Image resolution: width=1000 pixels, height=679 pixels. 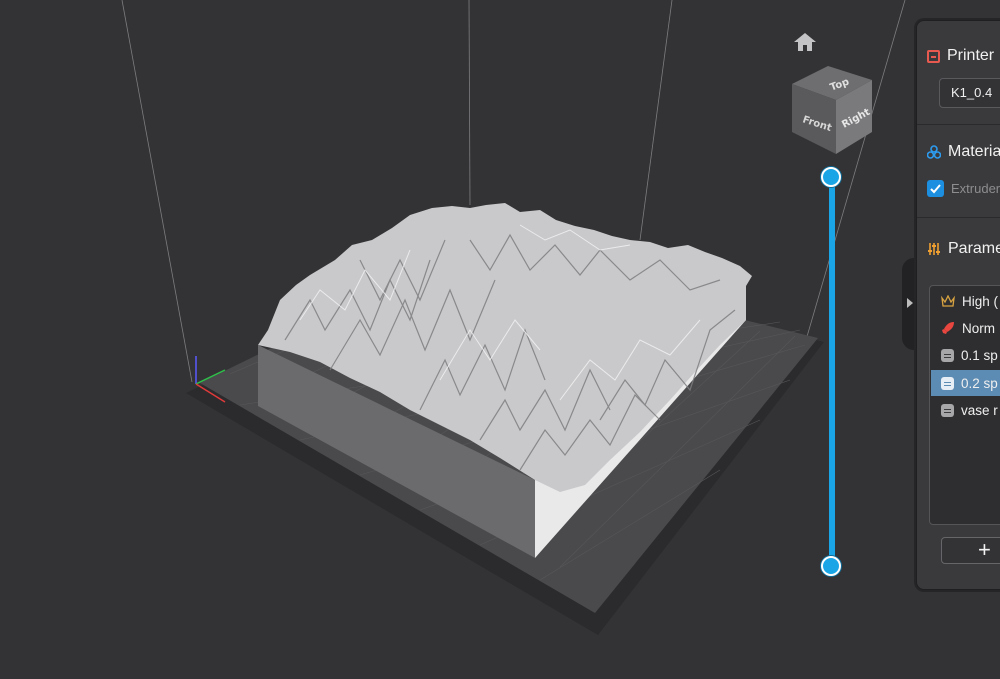 What do you see at coordinates (934, 249) in the screenshot?
I see `sliders-icon` at bounding box center [934, 249].